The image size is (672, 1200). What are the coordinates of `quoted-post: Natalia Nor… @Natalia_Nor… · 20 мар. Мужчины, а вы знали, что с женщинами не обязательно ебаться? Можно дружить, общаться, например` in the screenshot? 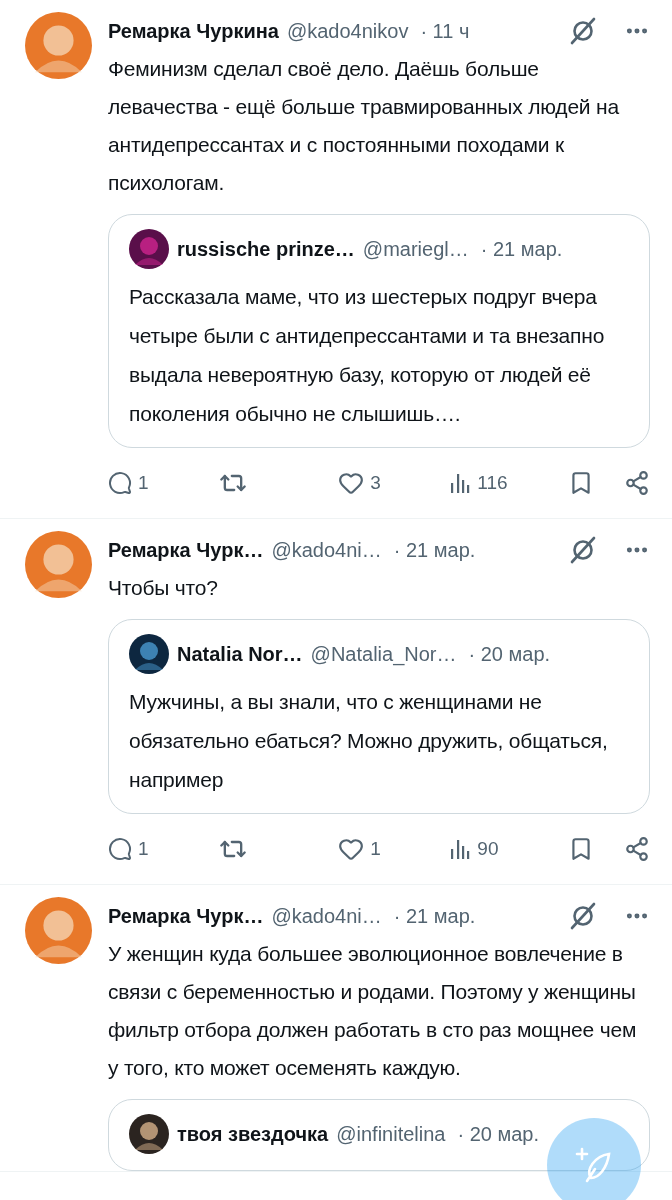 It's located at (379, 716).